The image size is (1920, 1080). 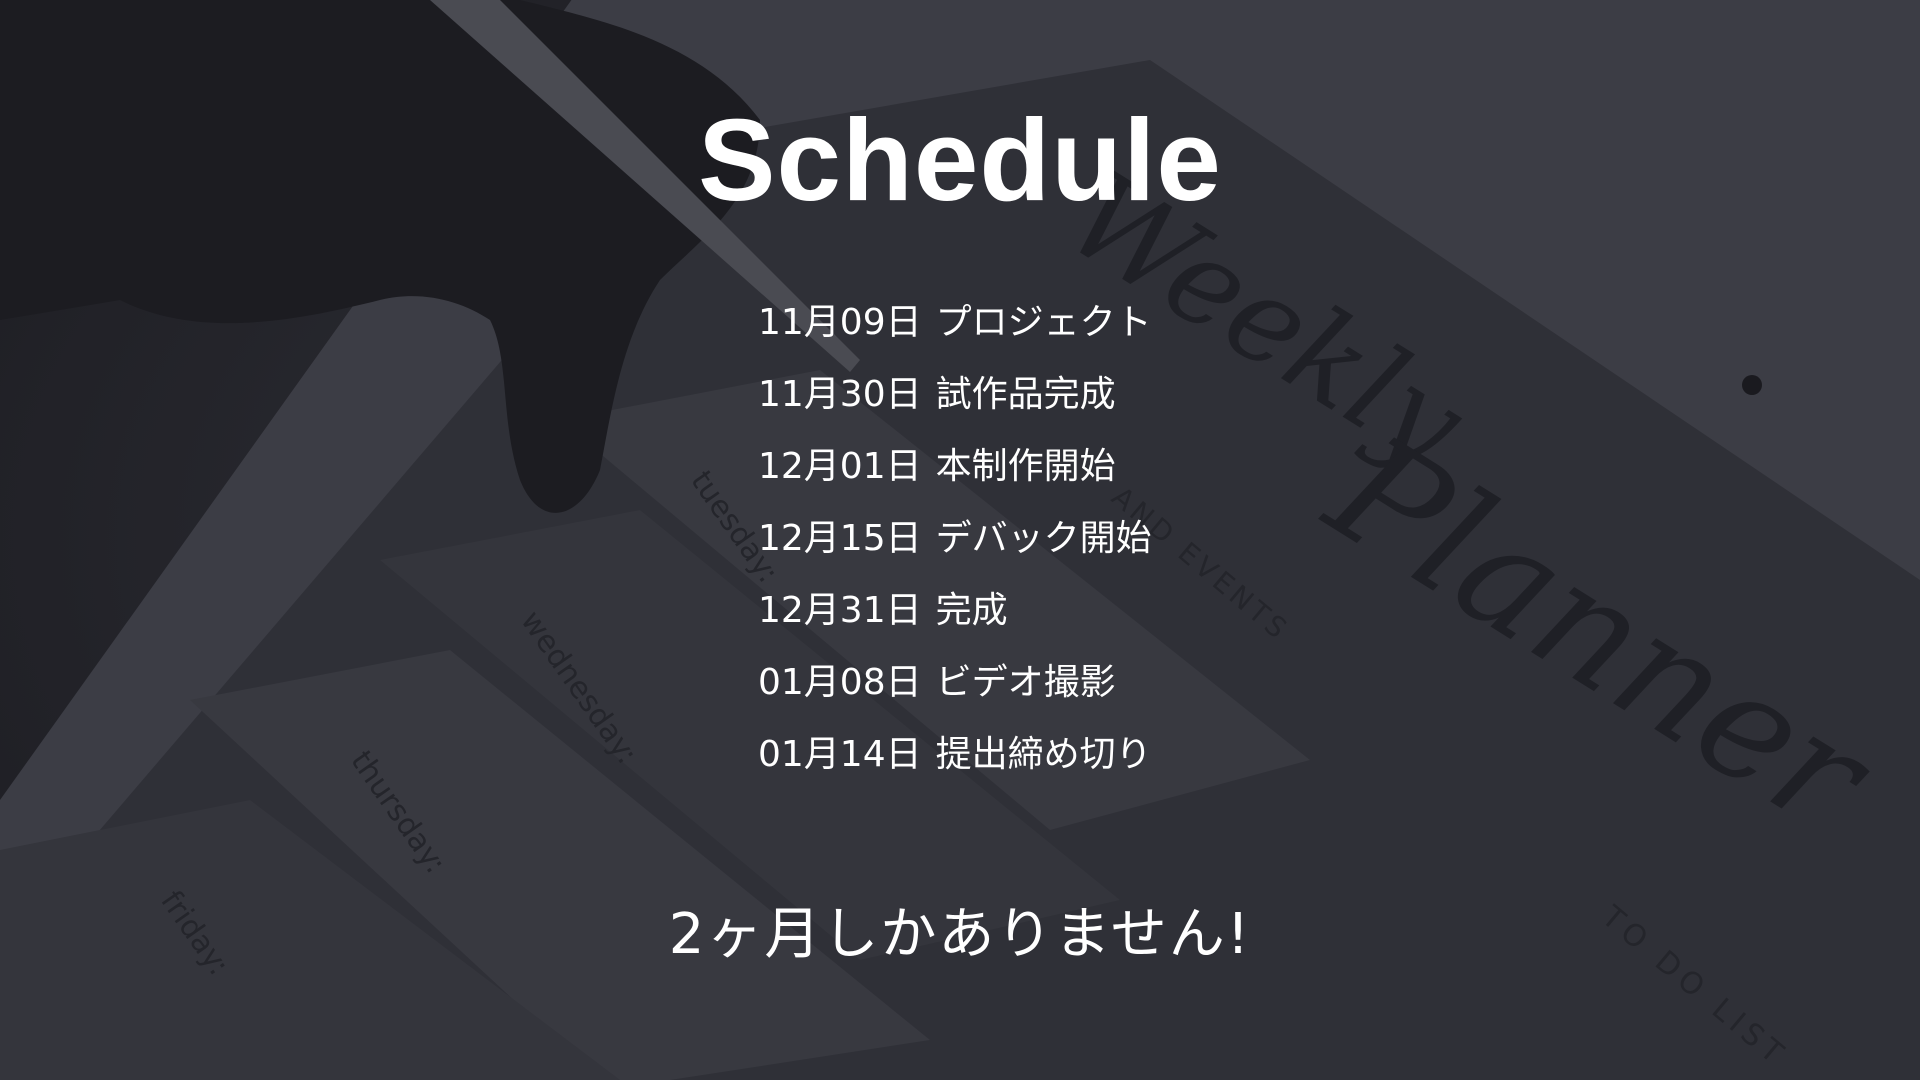 I want to click on schedule-task: デバック開始, so click(x=1043, y=538).